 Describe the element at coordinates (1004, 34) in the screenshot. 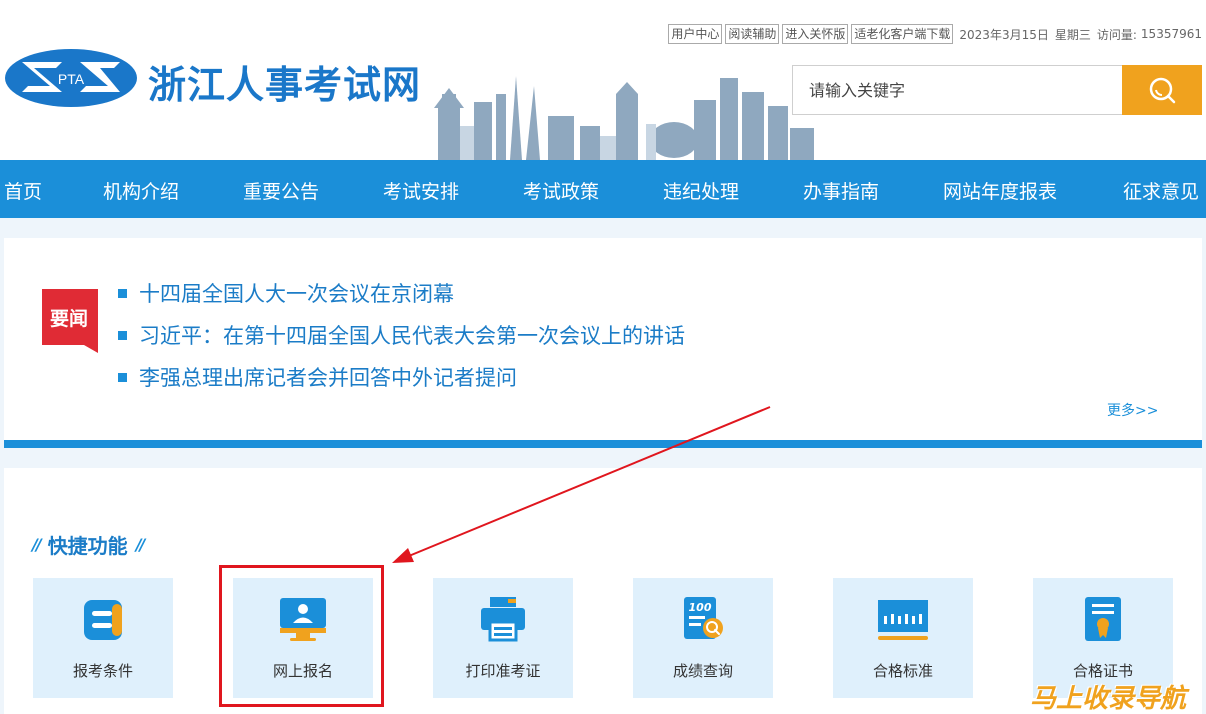

I see `current-date: 2023年3月15日` at that location.